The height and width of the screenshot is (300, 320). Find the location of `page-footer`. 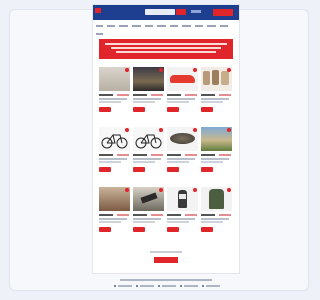

page-footer is located at coordinates (166, 284).